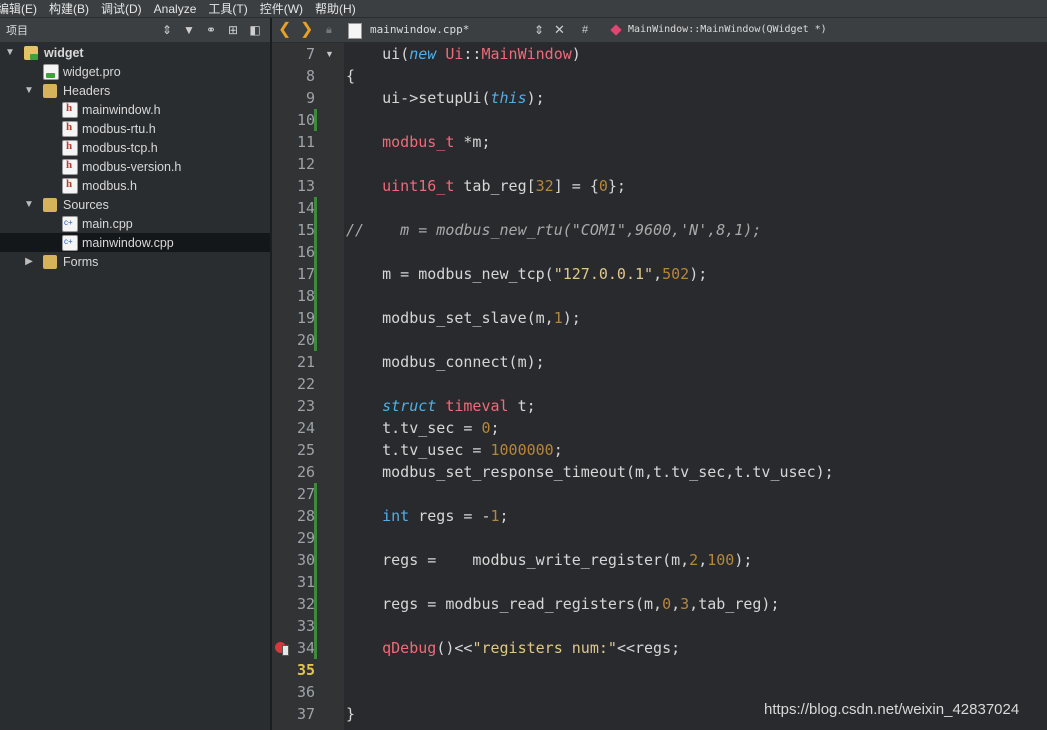 The width and height of the screenshot is (1047, 730). I want to click on code-token: {, so click(351, 76).